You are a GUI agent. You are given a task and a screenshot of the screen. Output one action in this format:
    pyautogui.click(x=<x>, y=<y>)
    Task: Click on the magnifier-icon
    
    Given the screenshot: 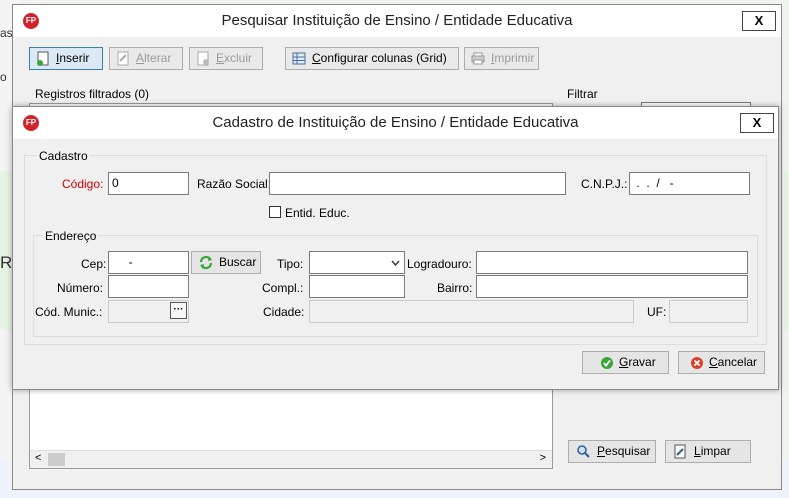 What is the action you would take?
    pyautogui.click(x=583, y=451)
    